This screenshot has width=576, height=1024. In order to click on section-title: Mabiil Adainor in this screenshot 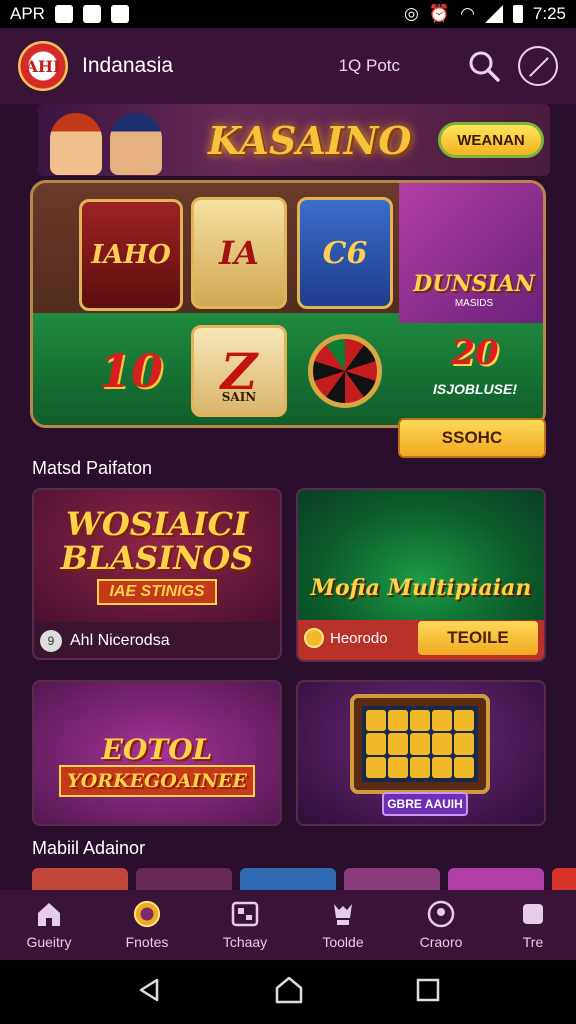, I will do `click(89, 848)`.